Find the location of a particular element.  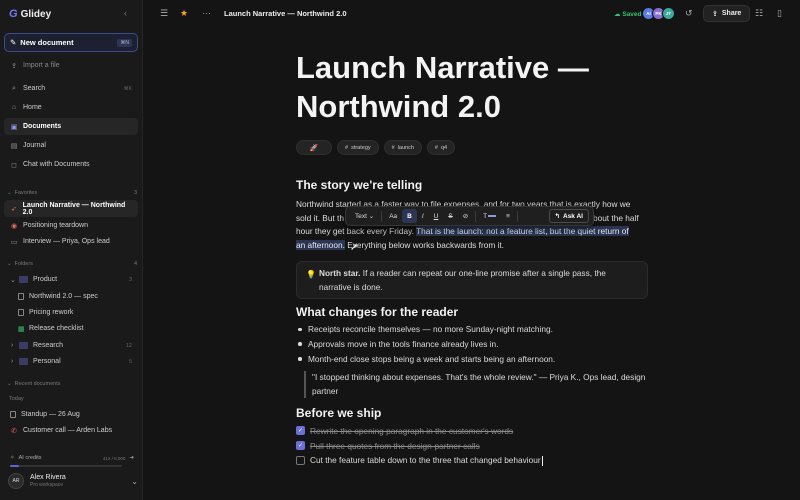

tag: # launch is located at coordinates (402, 147).